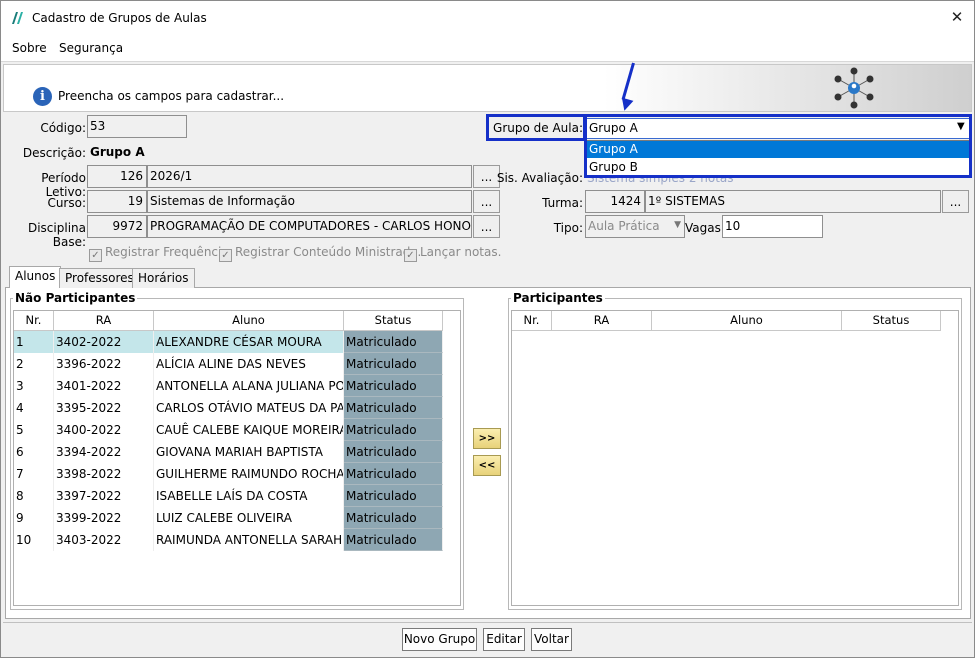 The height and width of the screenshot is (658, 975). I want to click on cell-nr: 6, so click(34, 452).